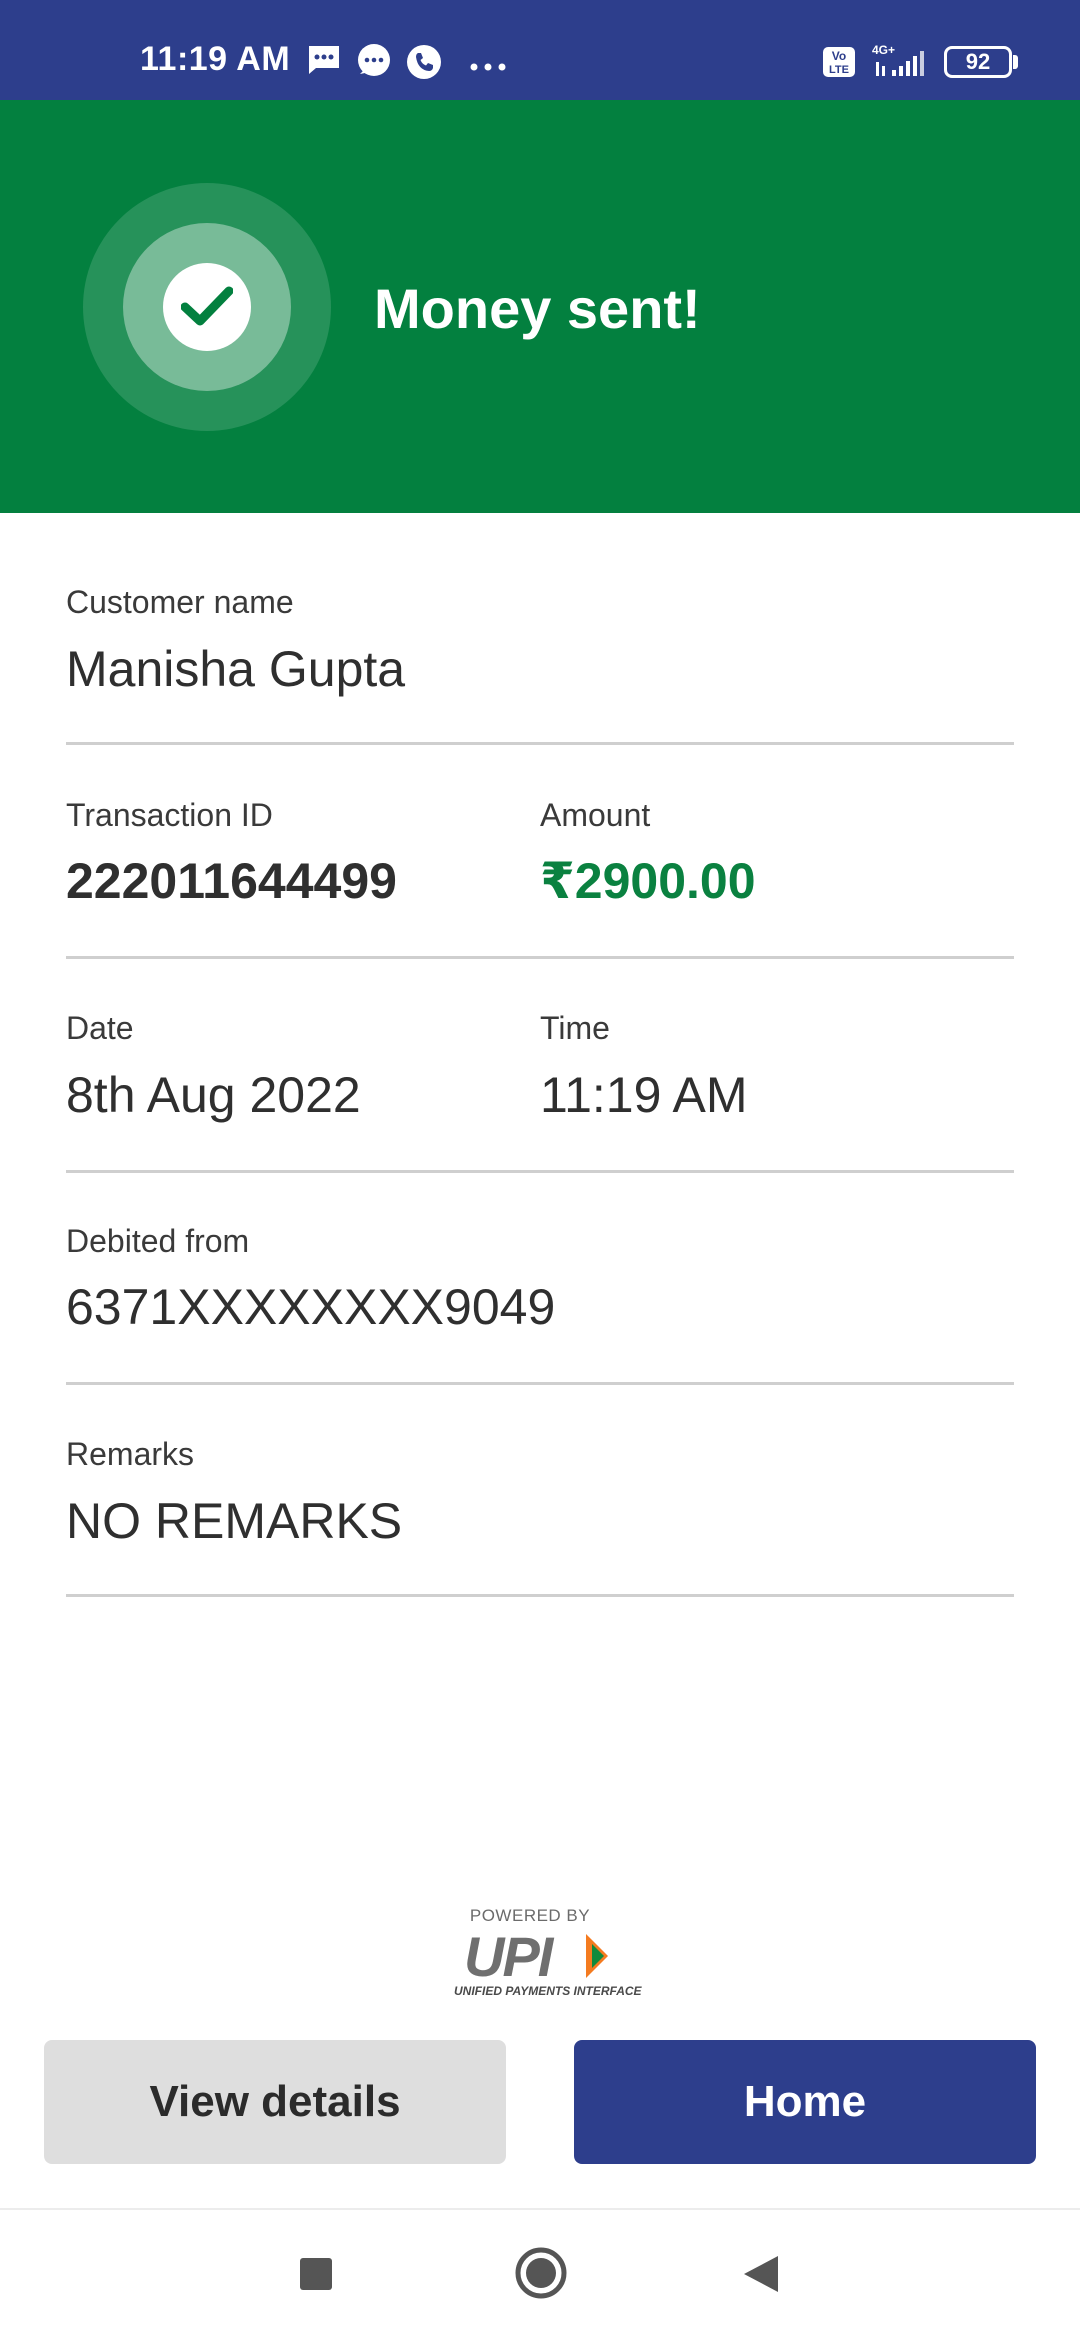  What do you see at coordinates (169, 815) in the screenshot?
I see `transaction-id-label: Transaction ID` at bounding box center [169, 815].